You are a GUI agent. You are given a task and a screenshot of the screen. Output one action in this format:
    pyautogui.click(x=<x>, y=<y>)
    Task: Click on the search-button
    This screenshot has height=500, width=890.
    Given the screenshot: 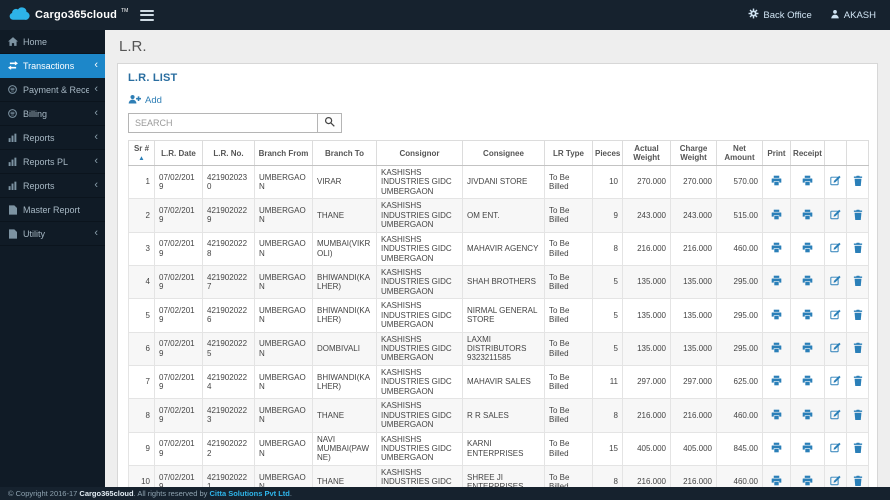 What is the action you would take?
    pyautogui.click(x=330, y=123)
    